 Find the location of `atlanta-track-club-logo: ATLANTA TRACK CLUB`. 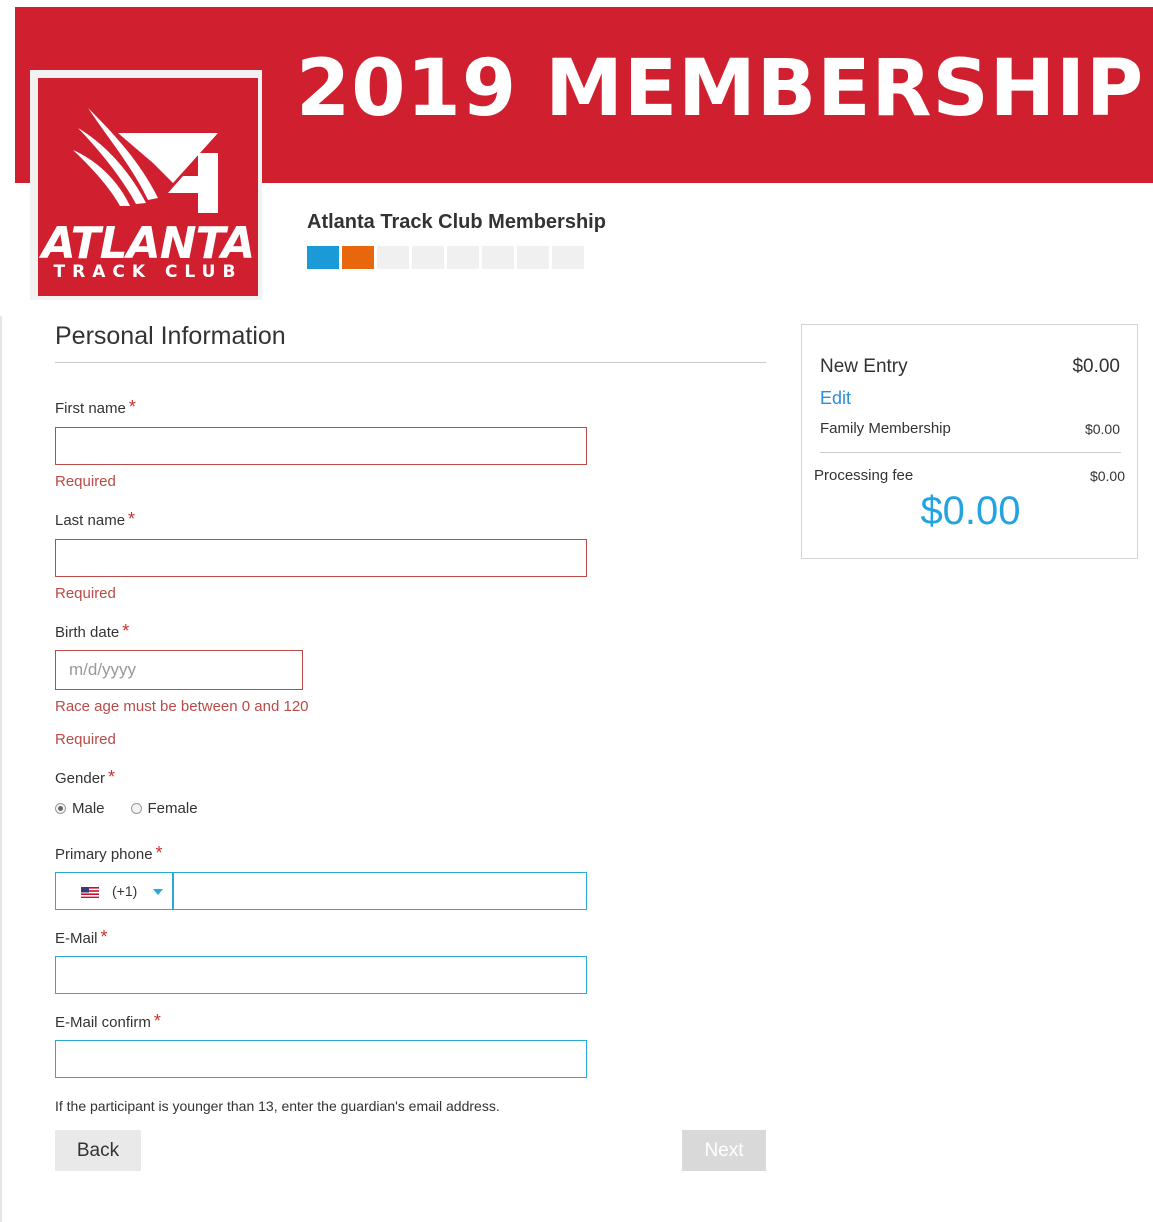

atlanta-track-club-logo: ATLANTA TRACK CLUB is located at coordinates (148, 187).